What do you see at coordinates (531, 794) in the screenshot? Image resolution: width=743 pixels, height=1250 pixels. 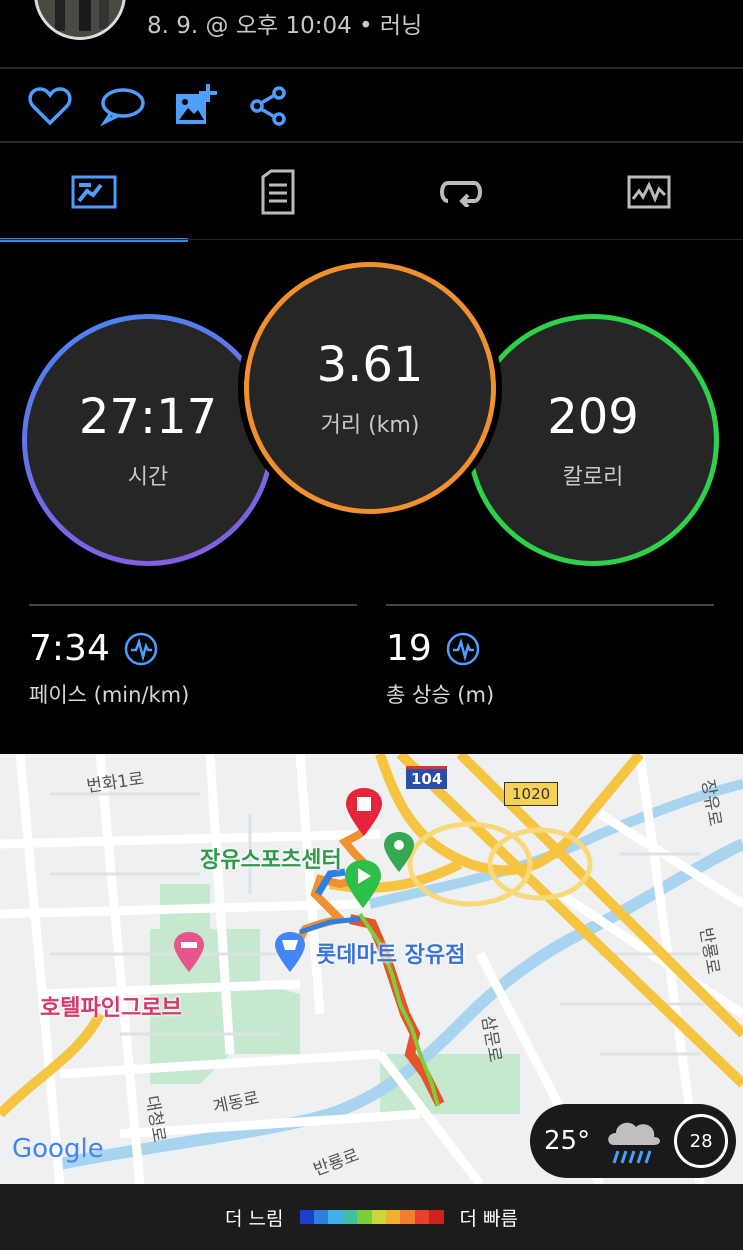 I see `highway-shield-1020: 1020` at bounding box center [531, 794].